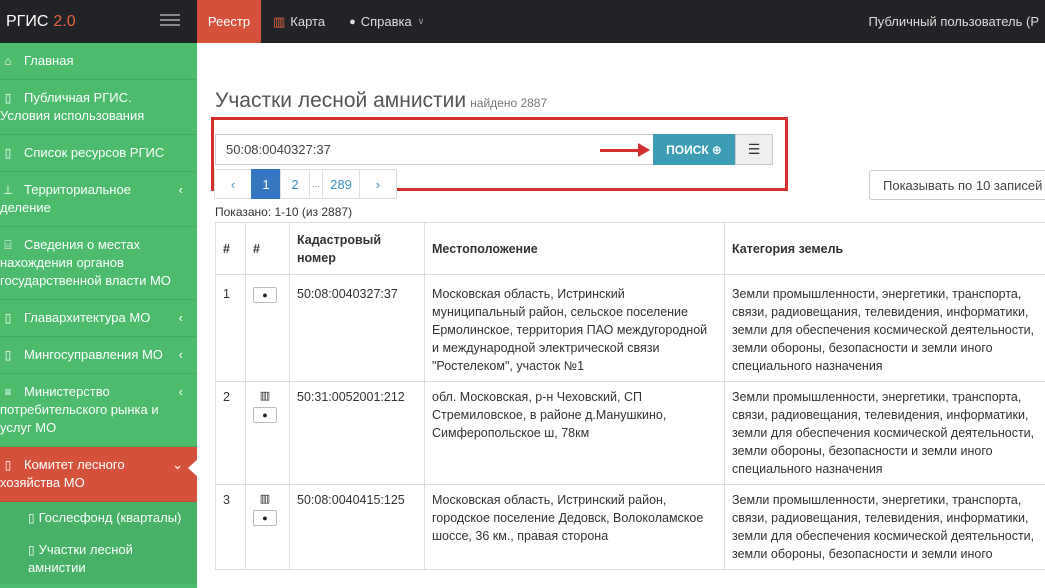 Image resolution: width=1045 pixels, height=588 pixels. Describe the element at coordinates (233, 184) in the screenshot. I see `page-prev-button: ‹` at that location.